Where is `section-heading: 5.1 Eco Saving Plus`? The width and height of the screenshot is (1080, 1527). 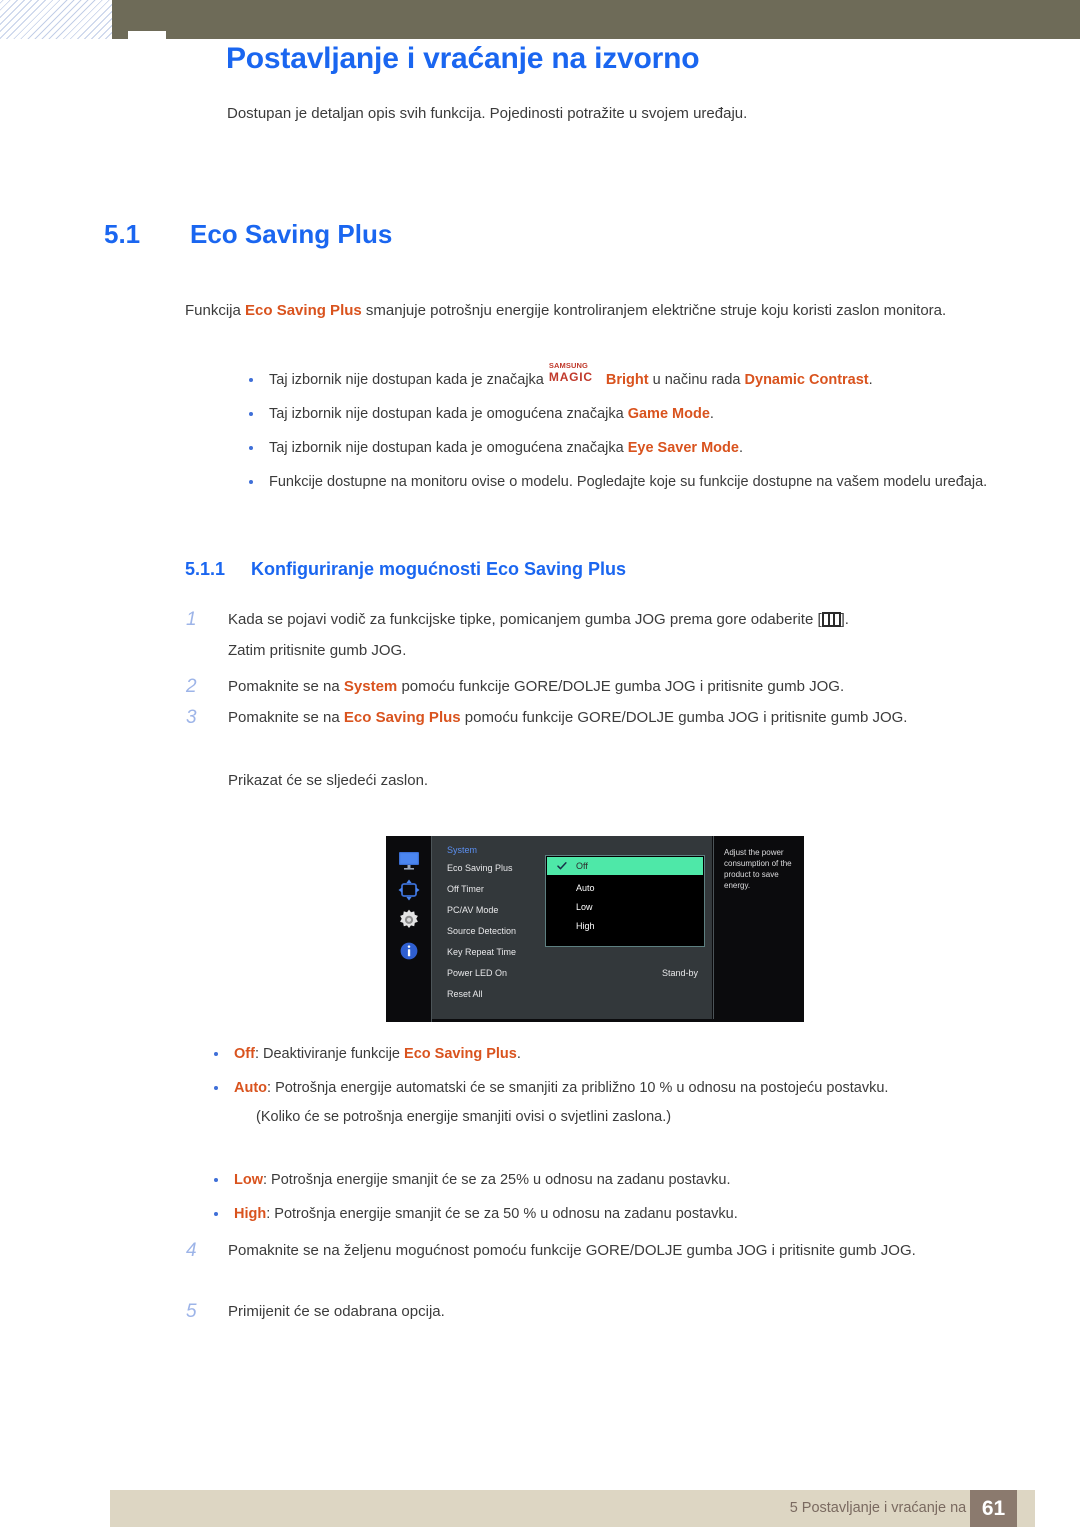
section-heading: 5.1 Eco Saving Plus is located at coordinates (554, 234).